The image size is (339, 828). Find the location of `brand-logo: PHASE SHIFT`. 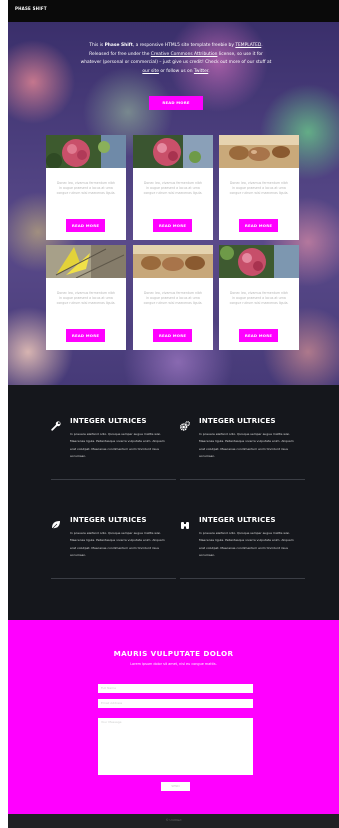

brand-logo: PHASE SHIFT is located at coordinates (31, 8).